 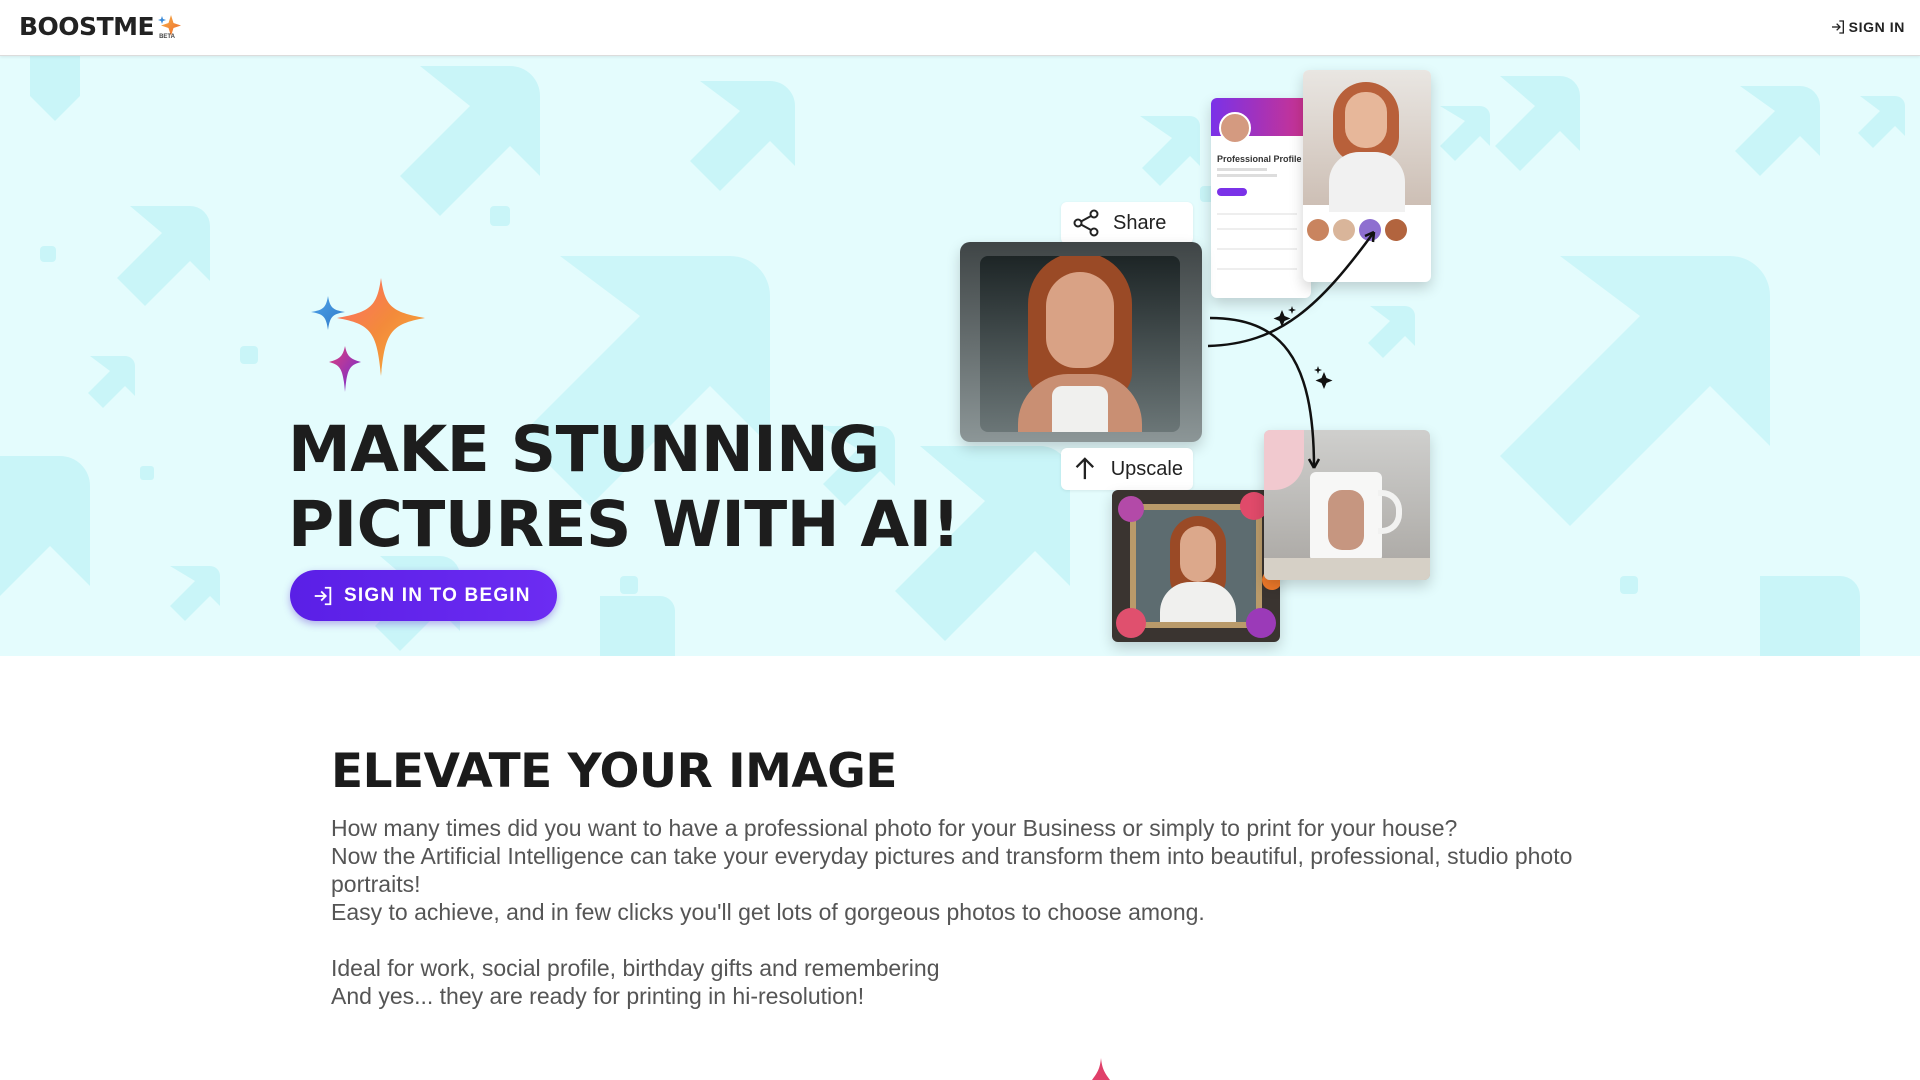 What do you see at coordinates (368, 335) in the screenshot?
I see `ai-sparkles-icon` at bounding box center [368, 335].